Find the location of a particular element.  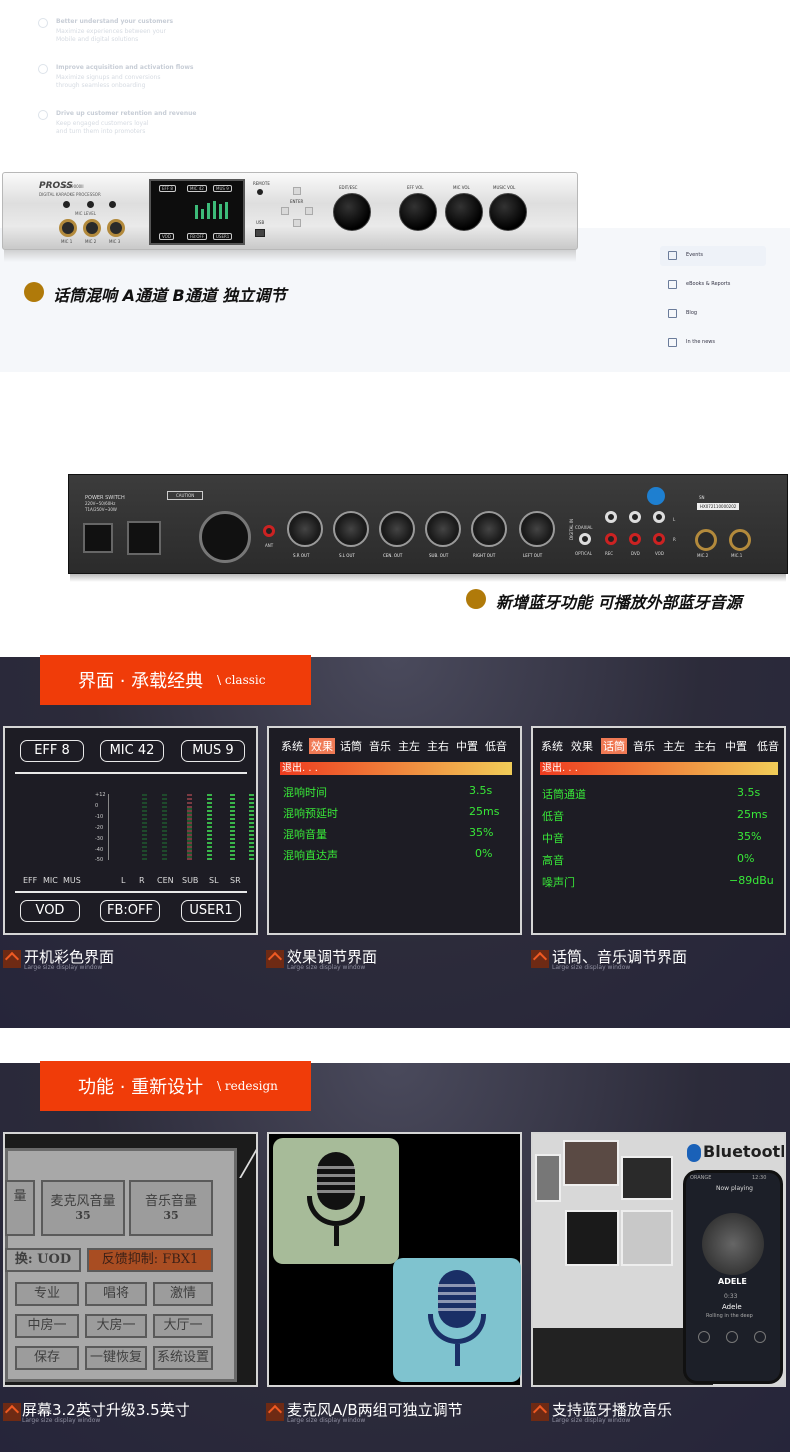

lcd-button: USER1 is located at coordinates (223, 236).